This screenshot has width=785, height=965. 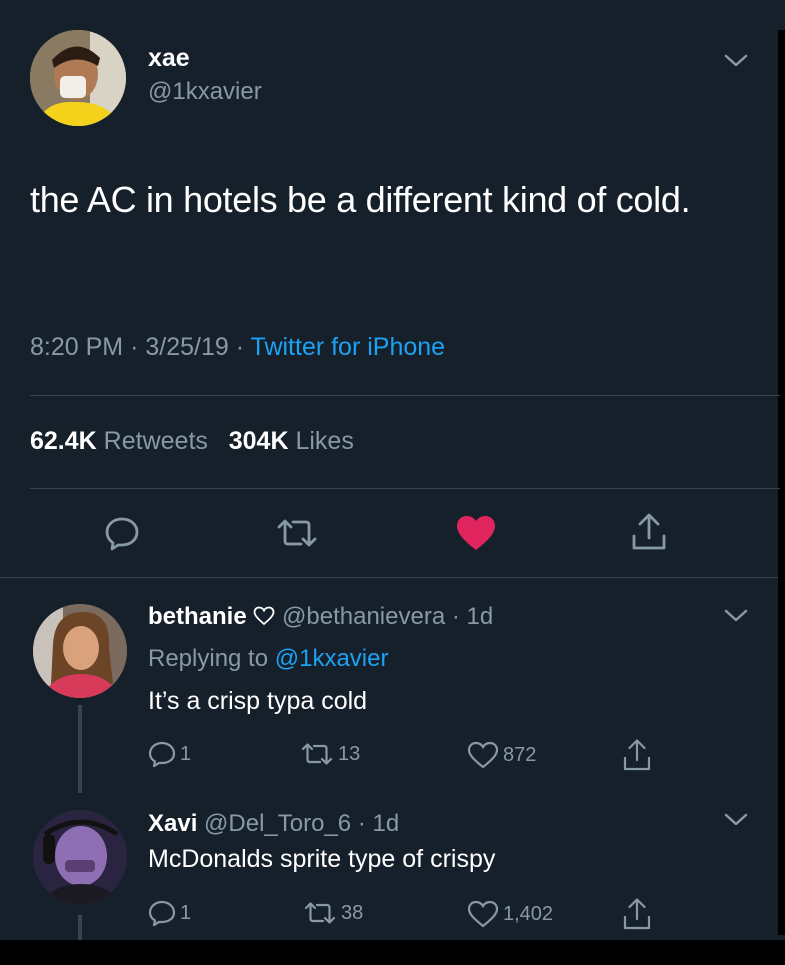 What do you see at coordinates (77, 347) in the screenshot?
I see `tweet-time: 8:20 PM` at bounding box center [77, 347].